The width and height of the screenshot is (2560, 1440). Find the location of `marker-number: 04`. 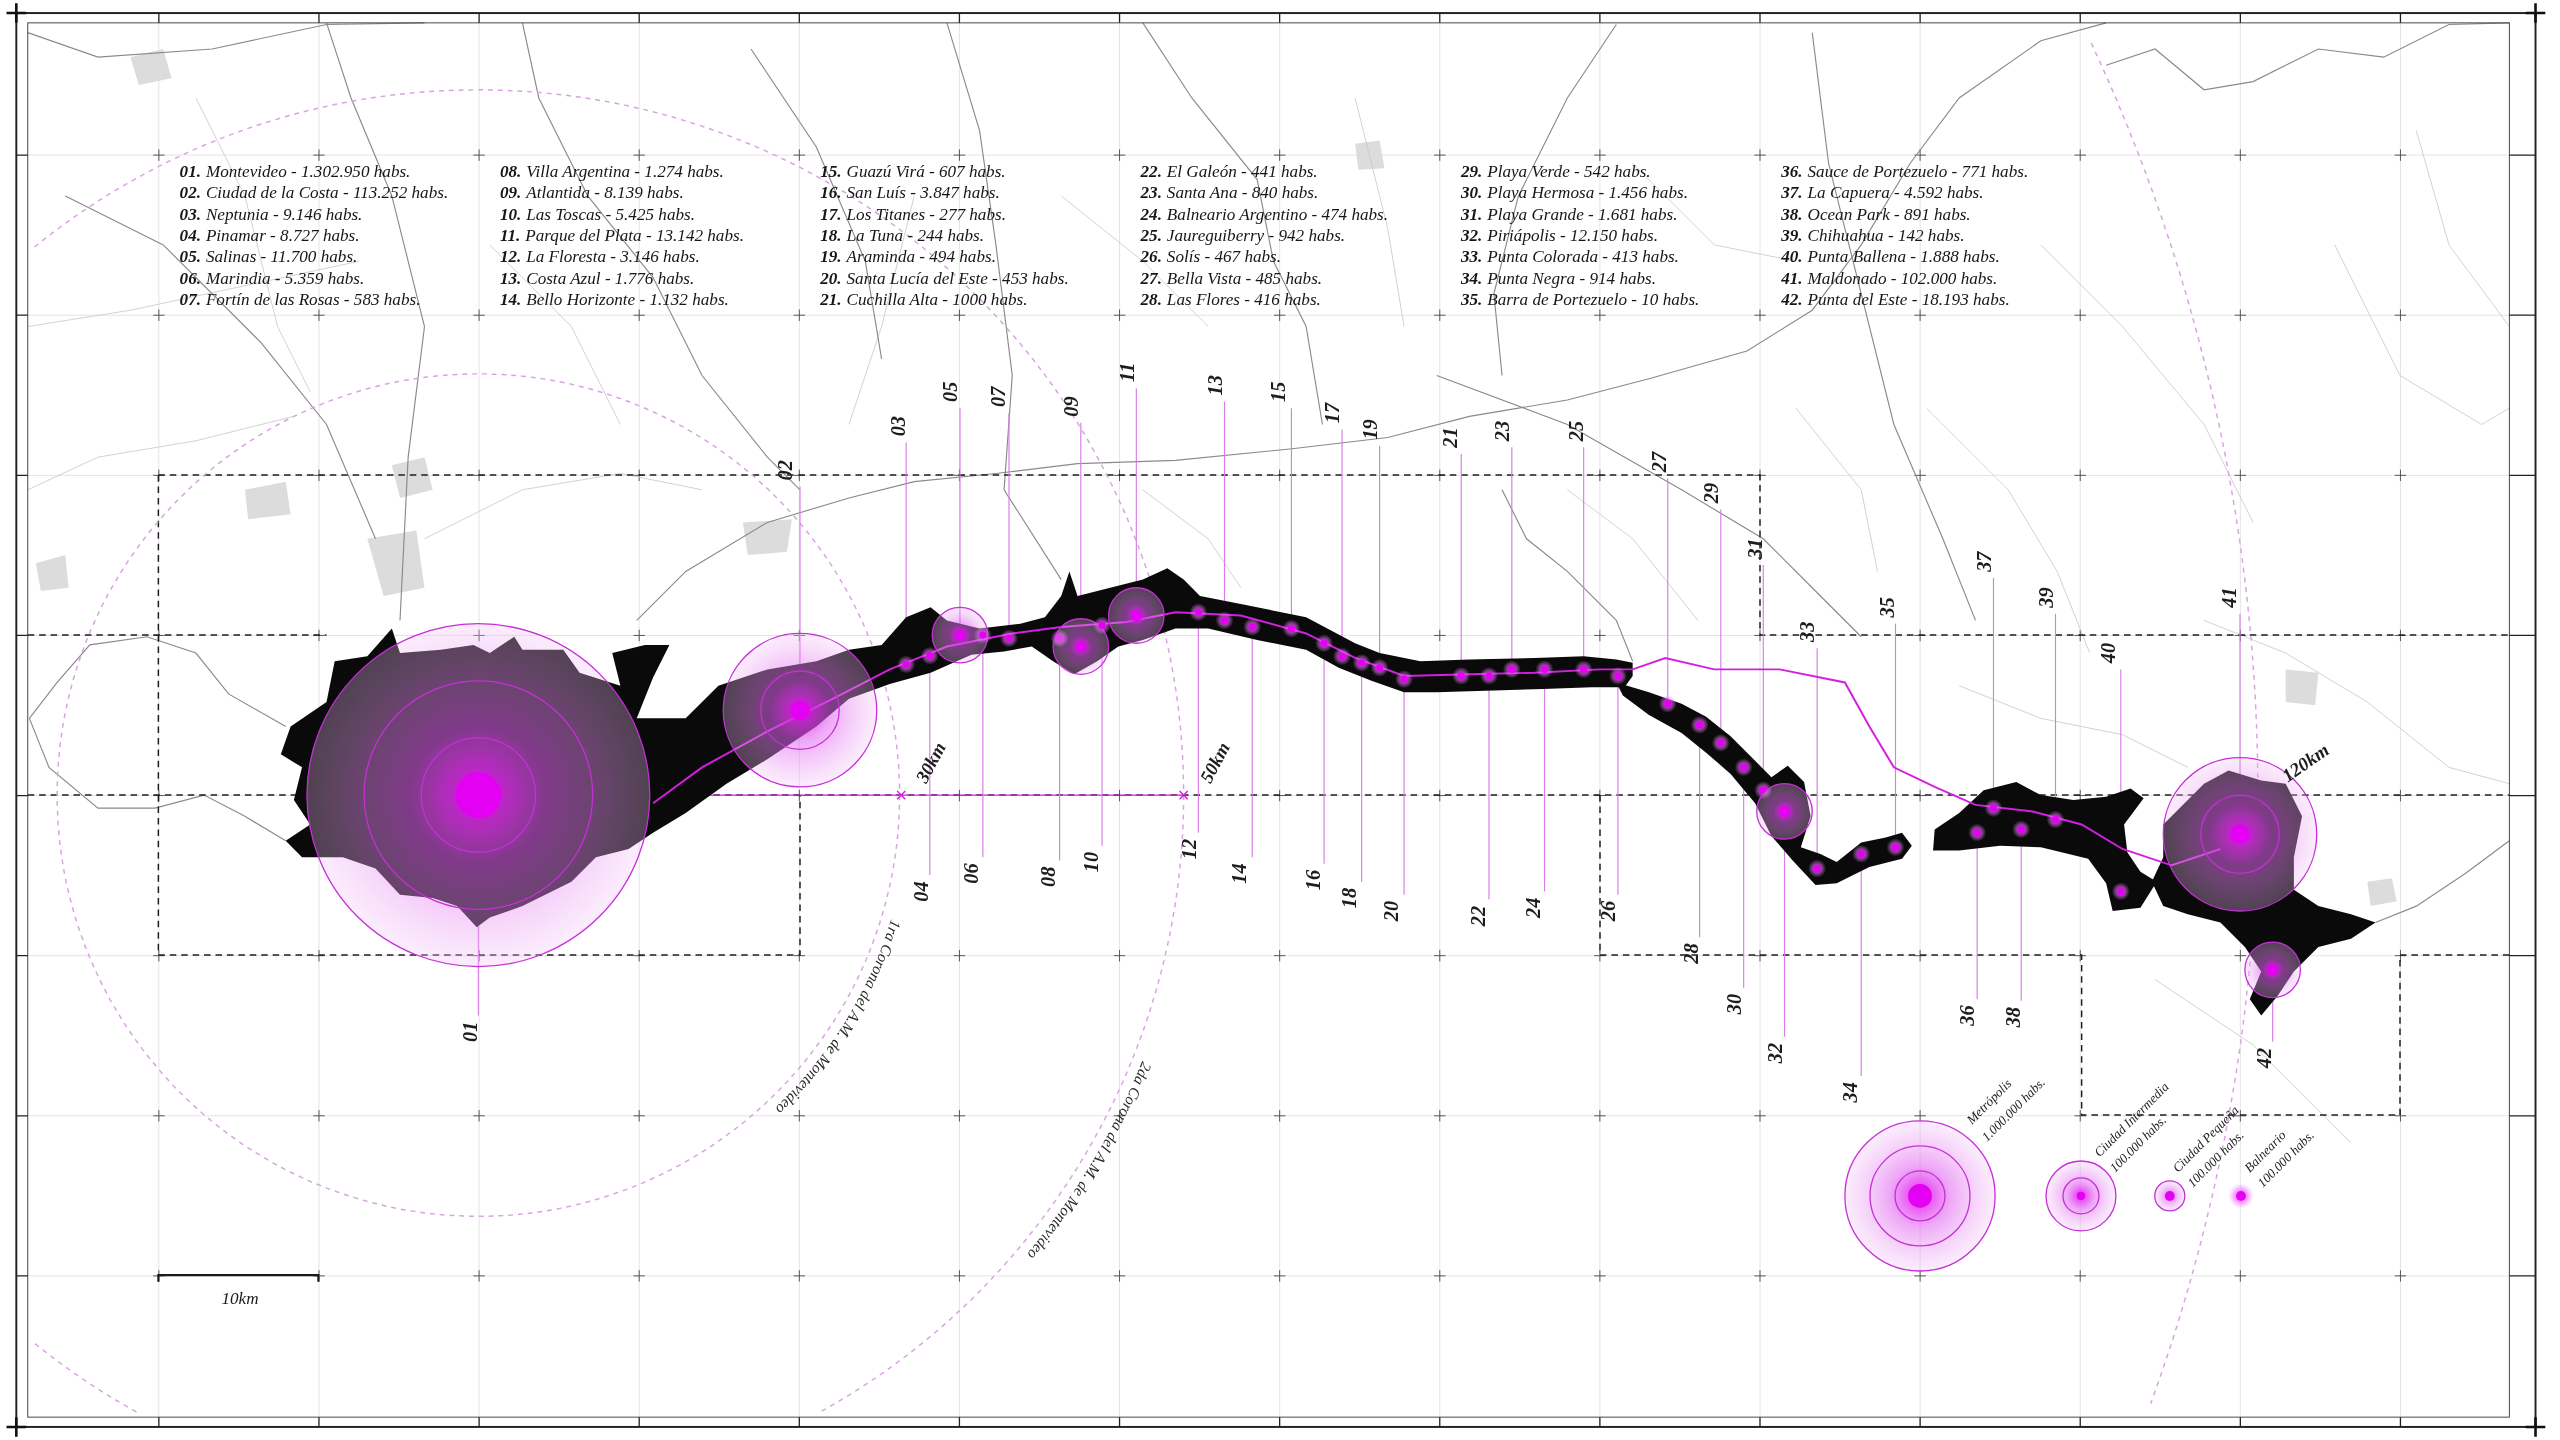

marker-number: 04 is located at coordinates (920, 891).